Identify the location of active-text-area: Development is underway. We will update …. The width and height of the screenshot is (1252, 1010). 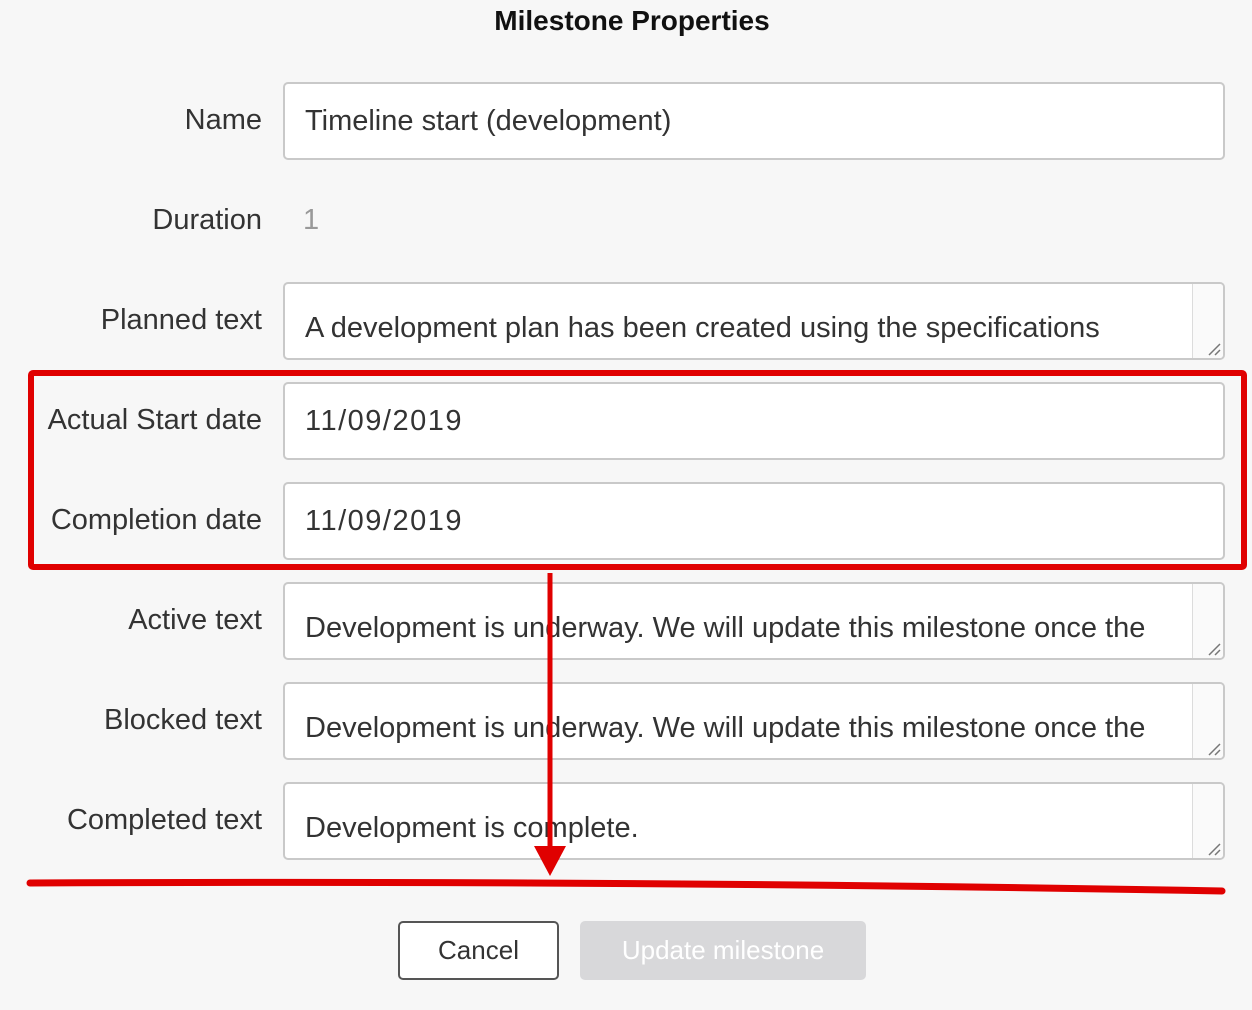
(754, 621).